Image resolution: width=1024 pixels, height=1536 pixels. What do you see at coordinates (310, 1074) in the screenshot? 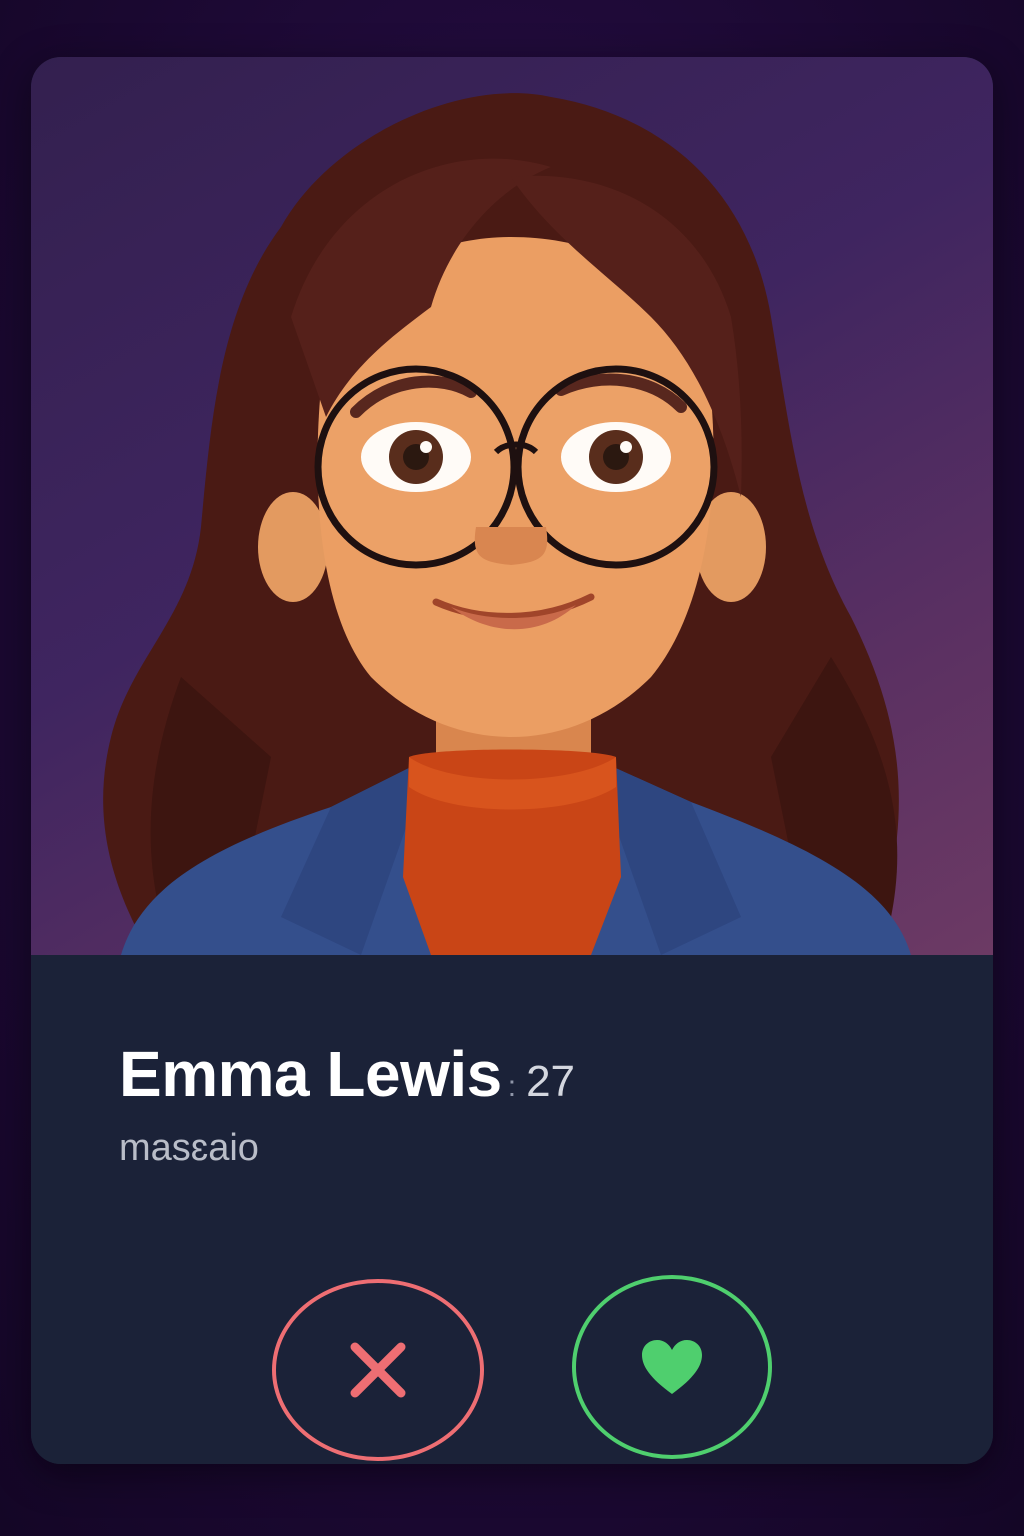
I see `profile-name: Emma Lewis` at bounding box center [310, 1074].